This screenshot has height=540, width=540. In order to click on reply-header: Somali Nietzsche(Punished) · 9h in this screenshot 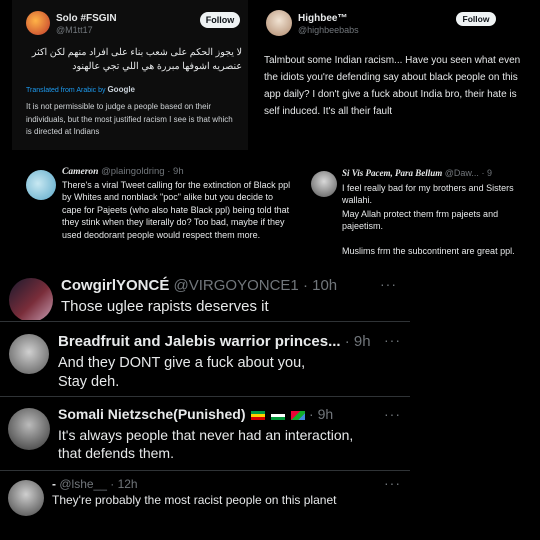, I will do `click(195, 414)`.